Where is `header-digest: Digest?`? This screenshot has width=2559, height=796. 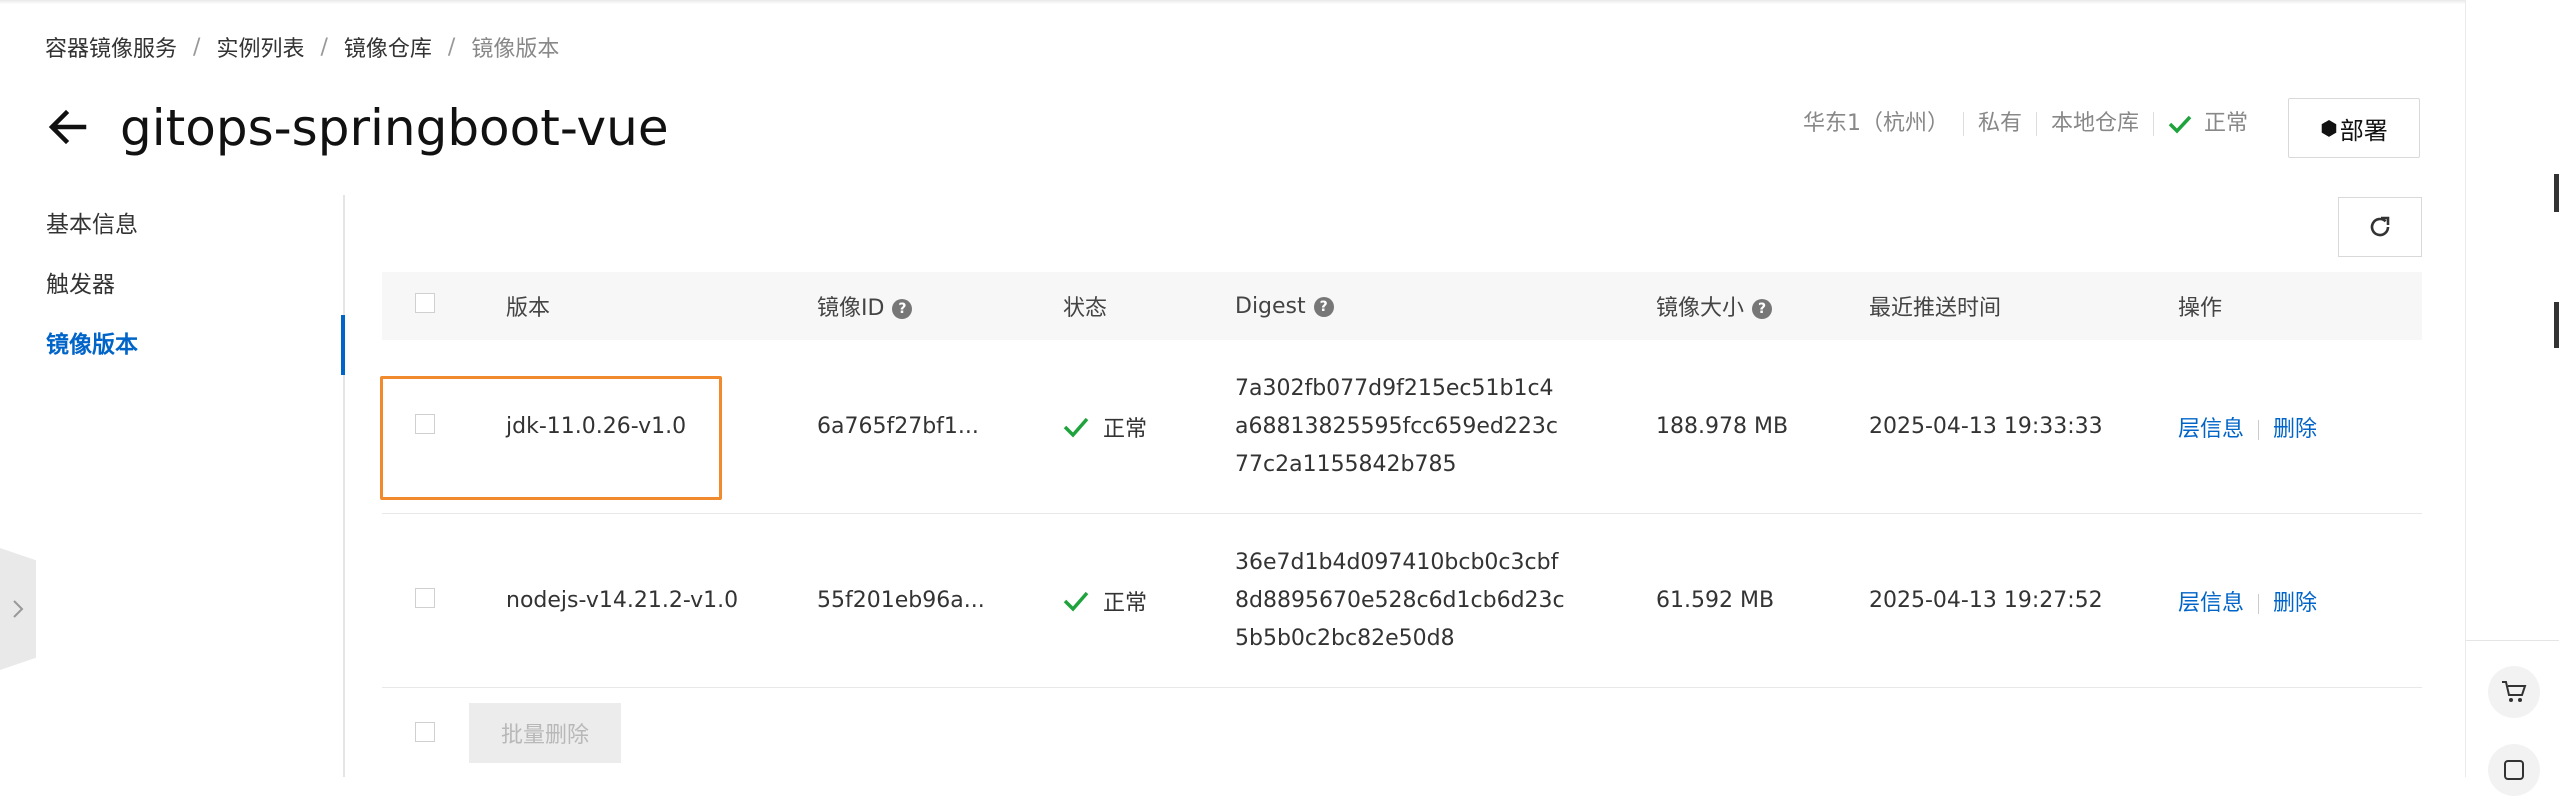
header-digest: Digest? is located at coordinates (1445, 306).